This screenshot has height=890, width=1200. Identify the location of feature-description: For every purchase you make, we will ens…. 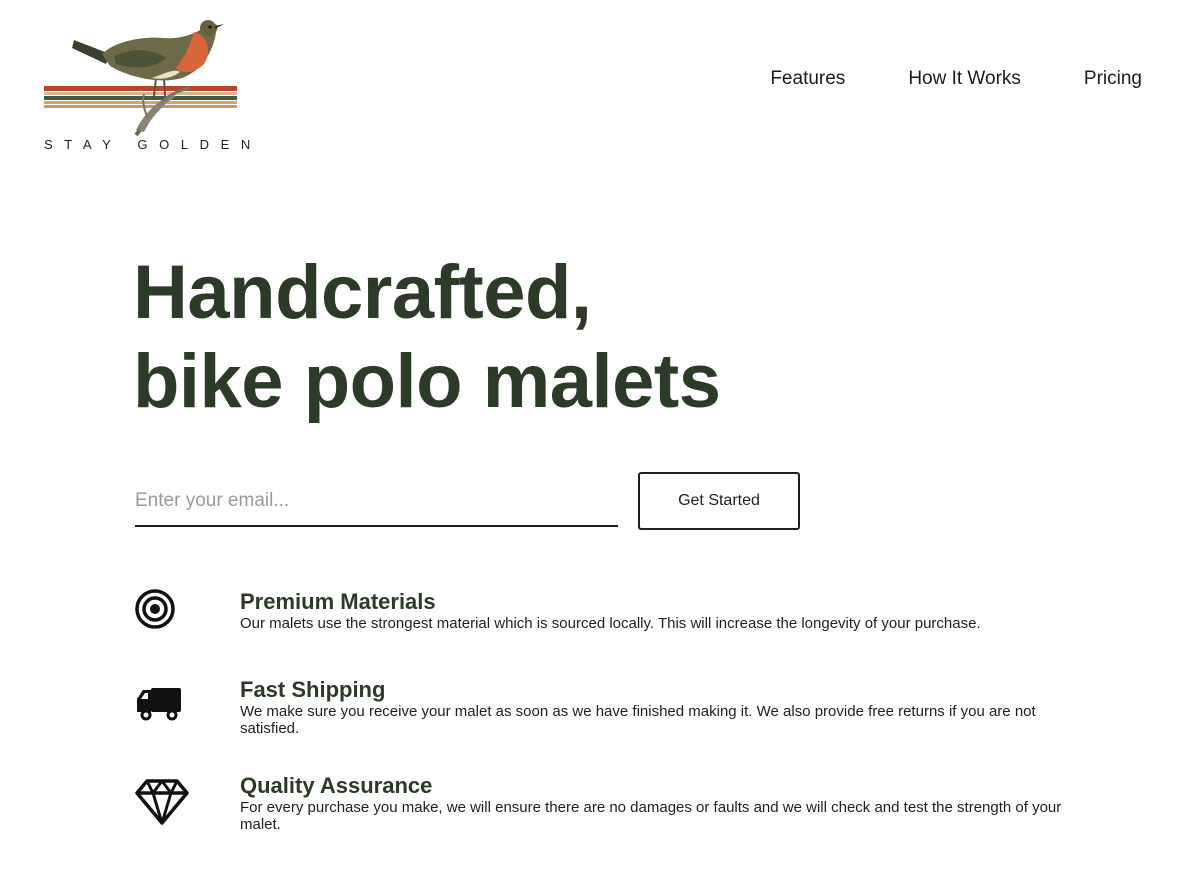
(651, 816).